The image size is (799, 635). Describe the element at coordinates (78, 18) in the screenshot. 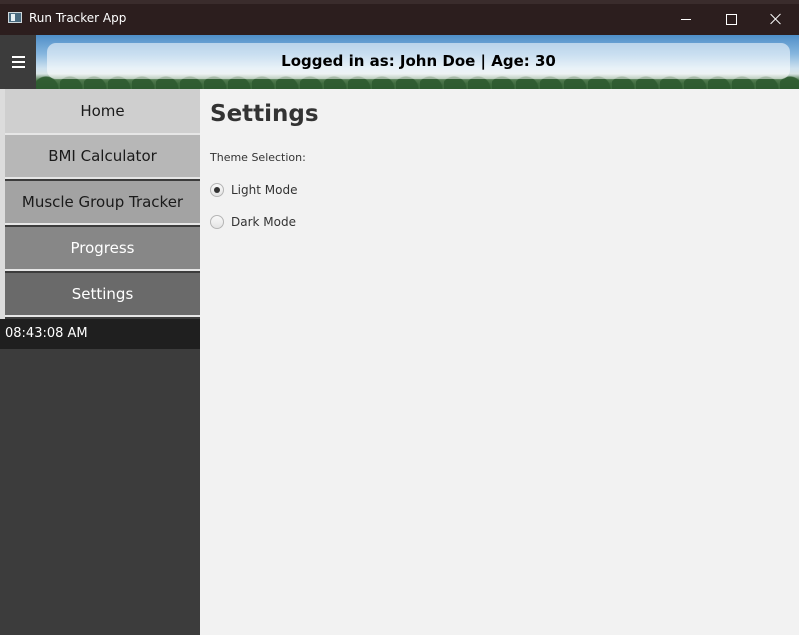

I see `window-title: Run Tracker App` at that location.